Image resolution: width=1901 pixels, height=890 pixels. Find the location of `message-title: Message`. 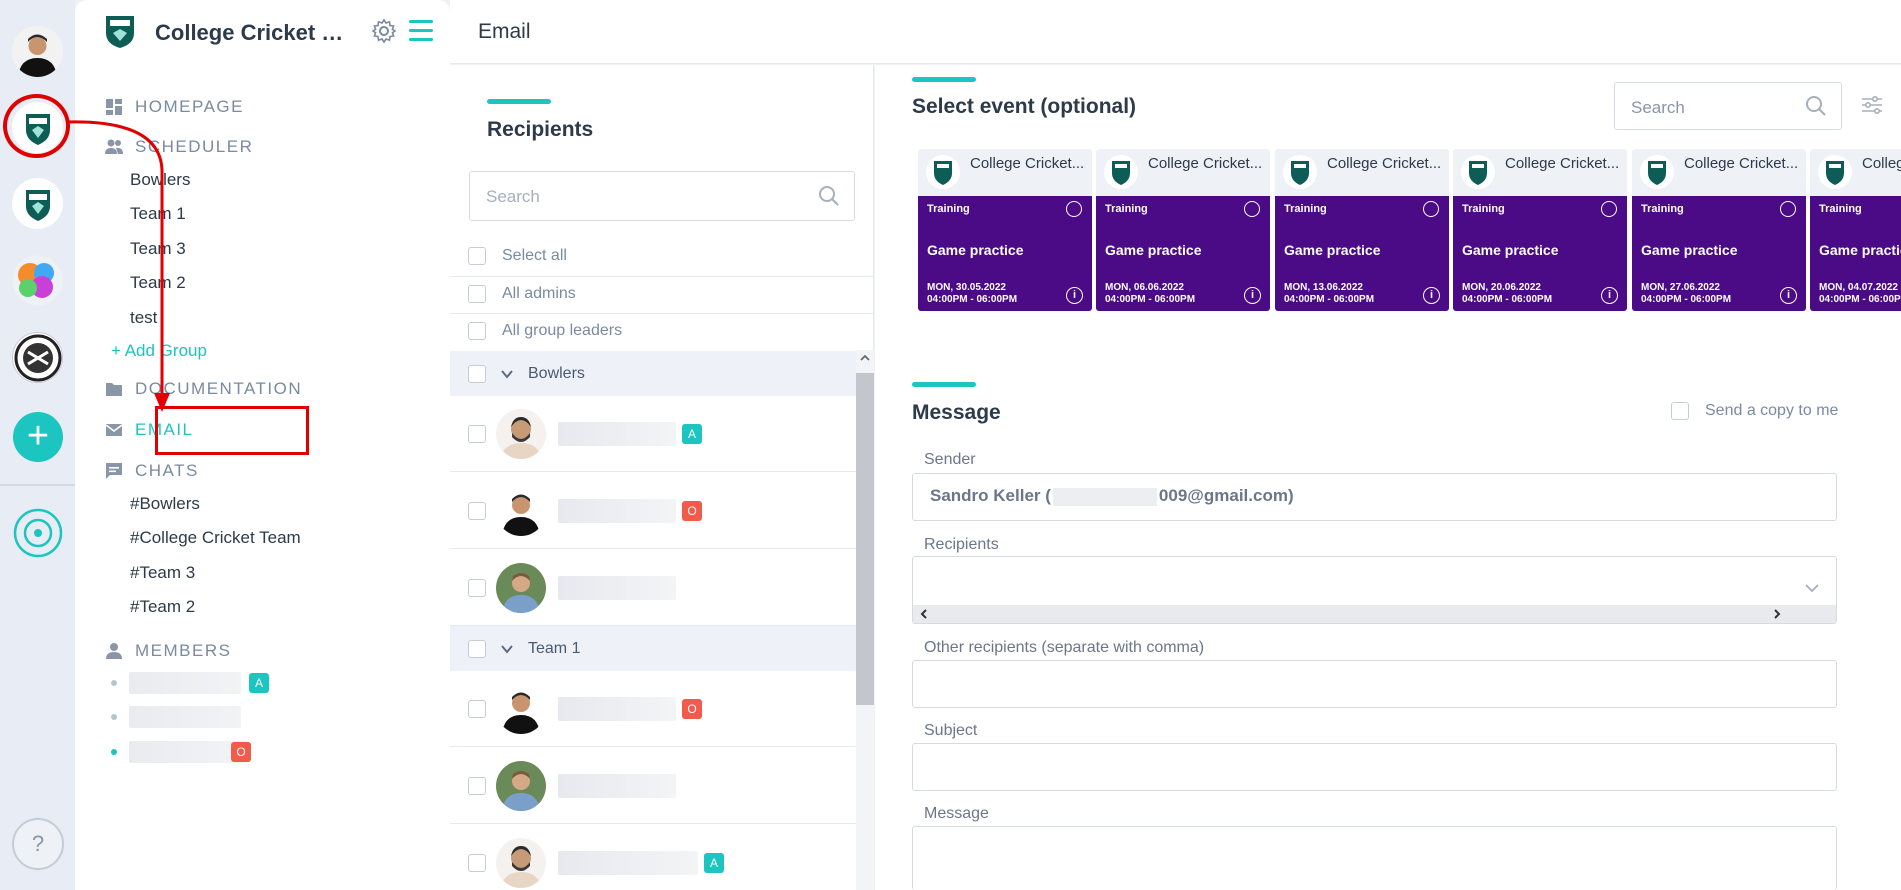

message-title: Message is located at coordinates (956, 412).